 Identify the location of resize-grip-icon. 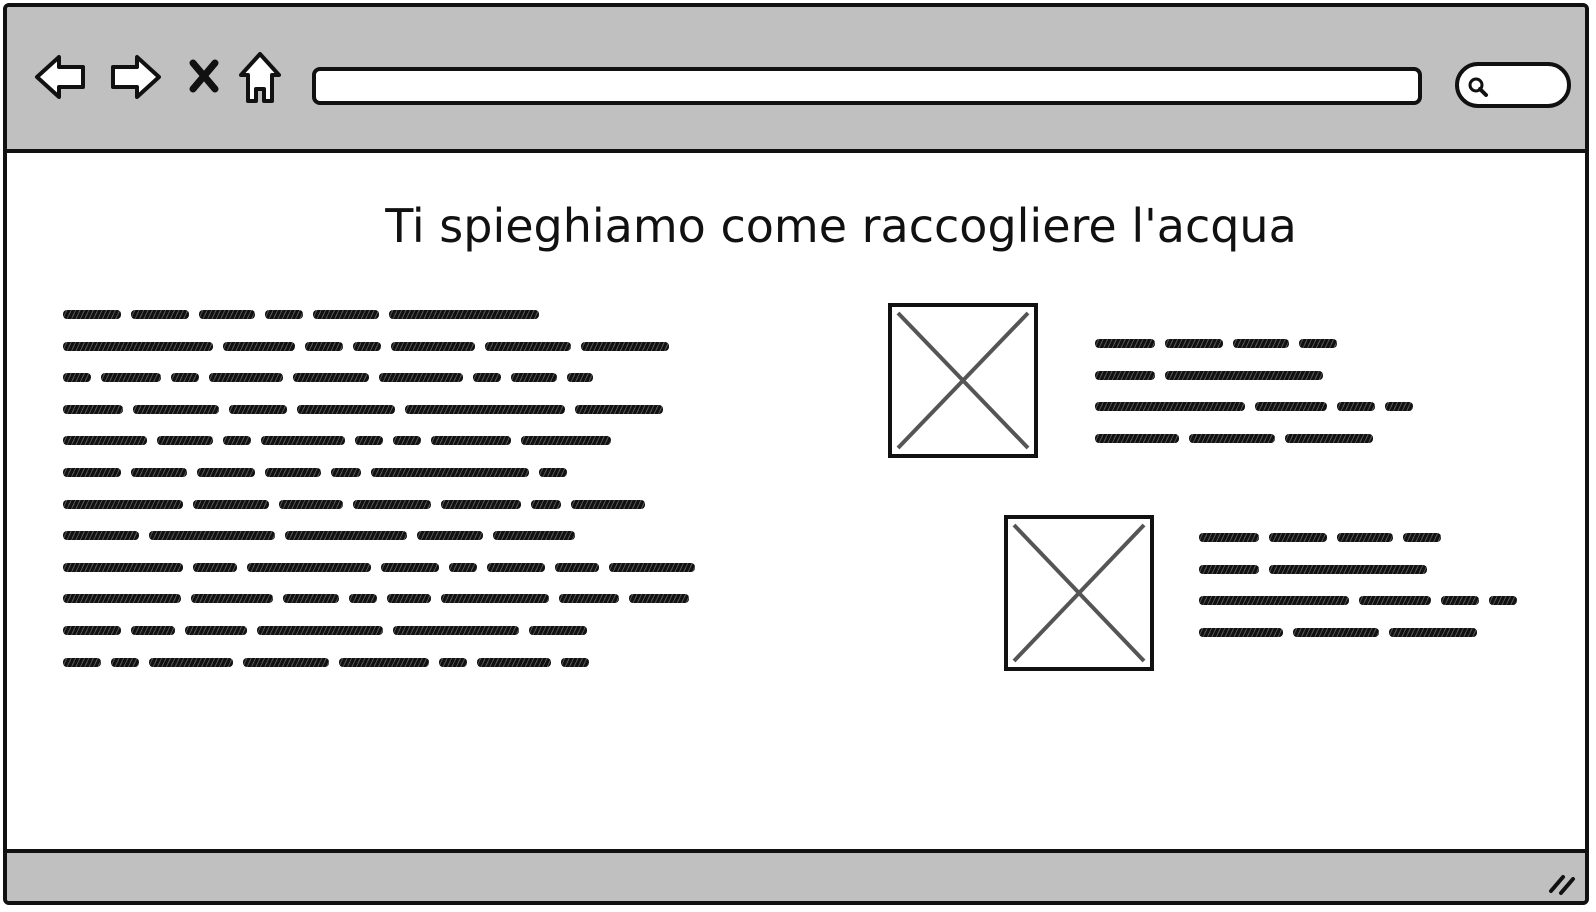
(1562, 883).